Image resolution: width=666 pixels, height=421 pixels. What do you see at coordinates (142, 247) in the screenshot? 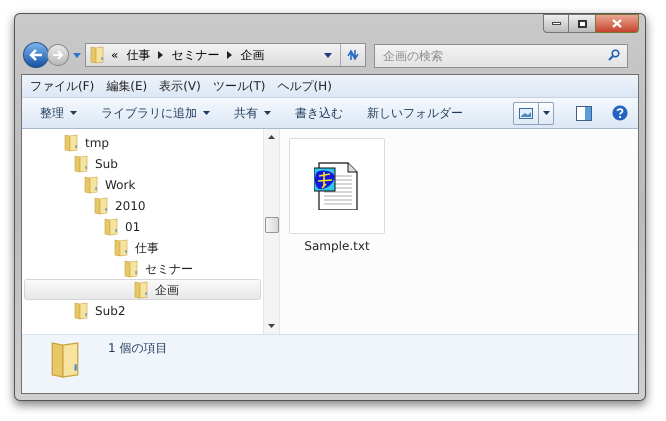
I see `tree-item: 仕事` at bounding box center [142, 247].